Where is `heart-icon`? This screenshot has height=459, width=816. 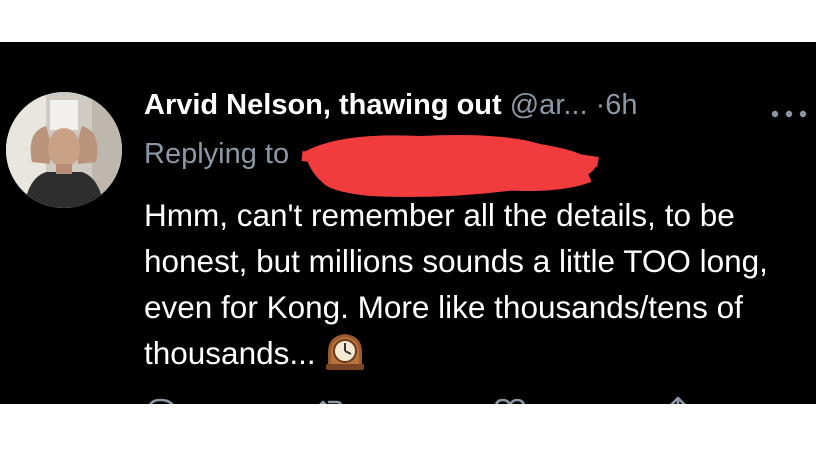
heart-icon is located at coordinates (510, 401).